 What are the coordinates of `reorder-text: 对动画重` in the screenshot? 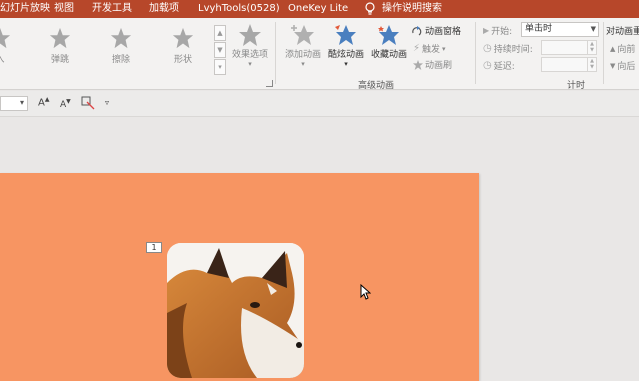 It's located at (622, 32).